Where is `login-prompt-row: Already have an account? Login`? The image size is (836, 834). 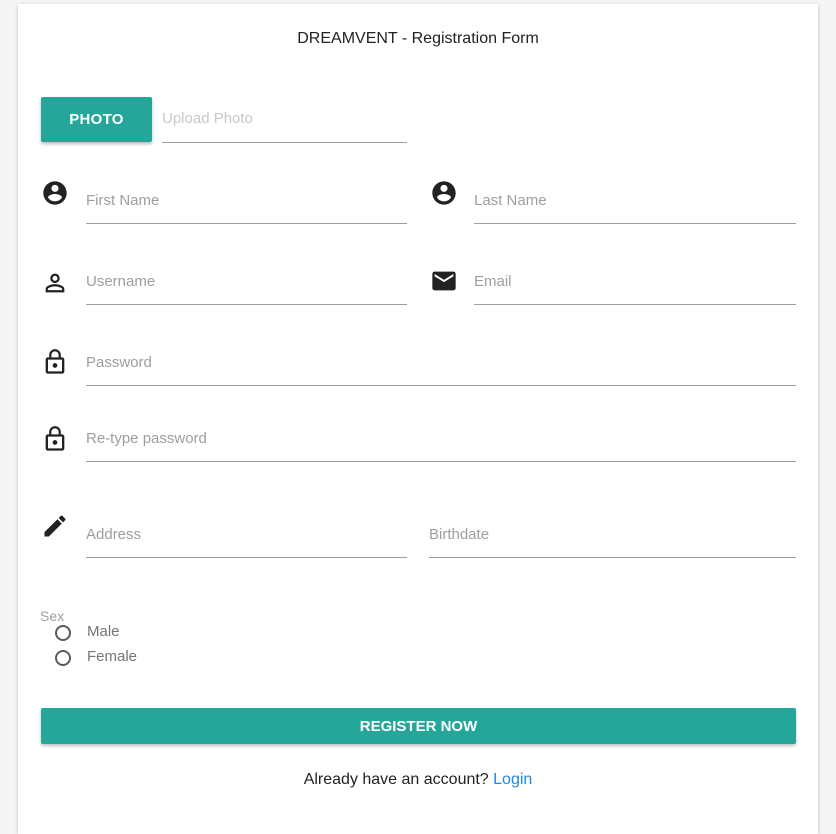 login-prompt-row: Already have an account? Login is located at coordinates (418, 780).